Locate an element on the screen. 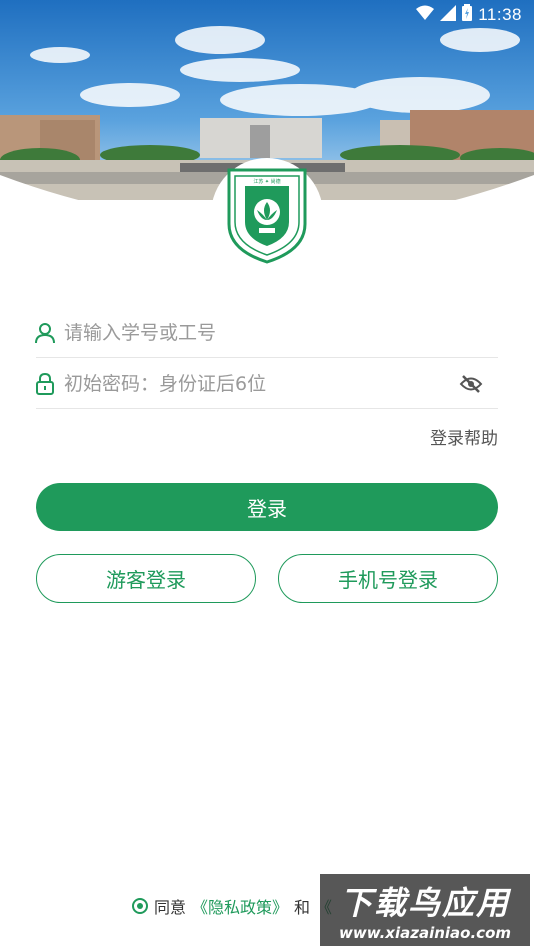 This screenshot has width=534, height=950. wifi-icon is located at coordinates (425, 15).